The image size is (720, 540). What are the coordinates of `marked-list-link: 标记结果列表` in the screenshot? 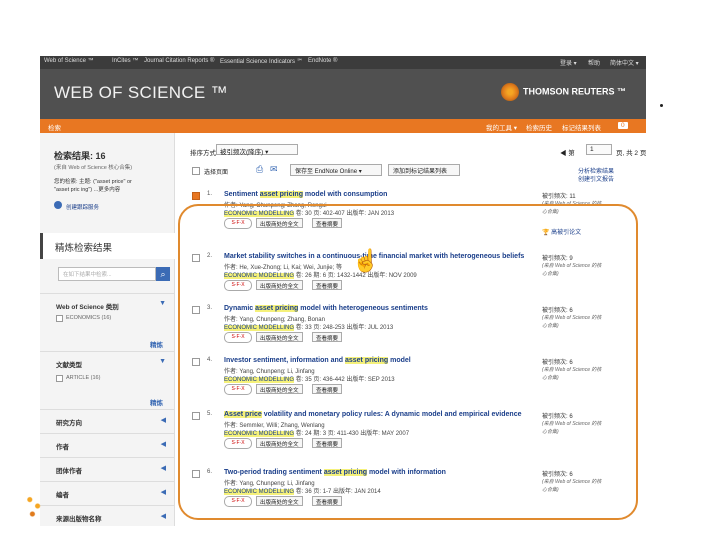 It's located at (581, 127).